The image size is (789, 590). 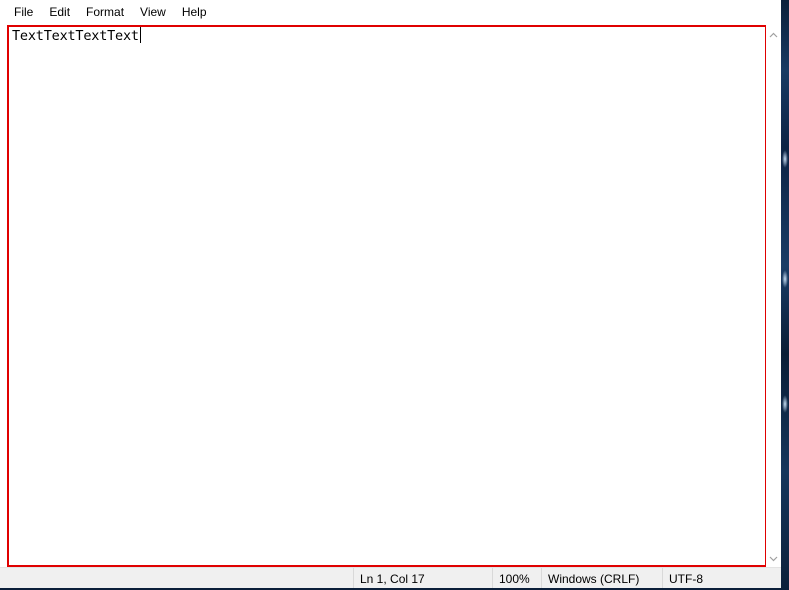 What do you see at coordinates (390, 12) in the screenshot?
I see `menu-bar: File Edit Format View Help` at bounding box center [390, 12].